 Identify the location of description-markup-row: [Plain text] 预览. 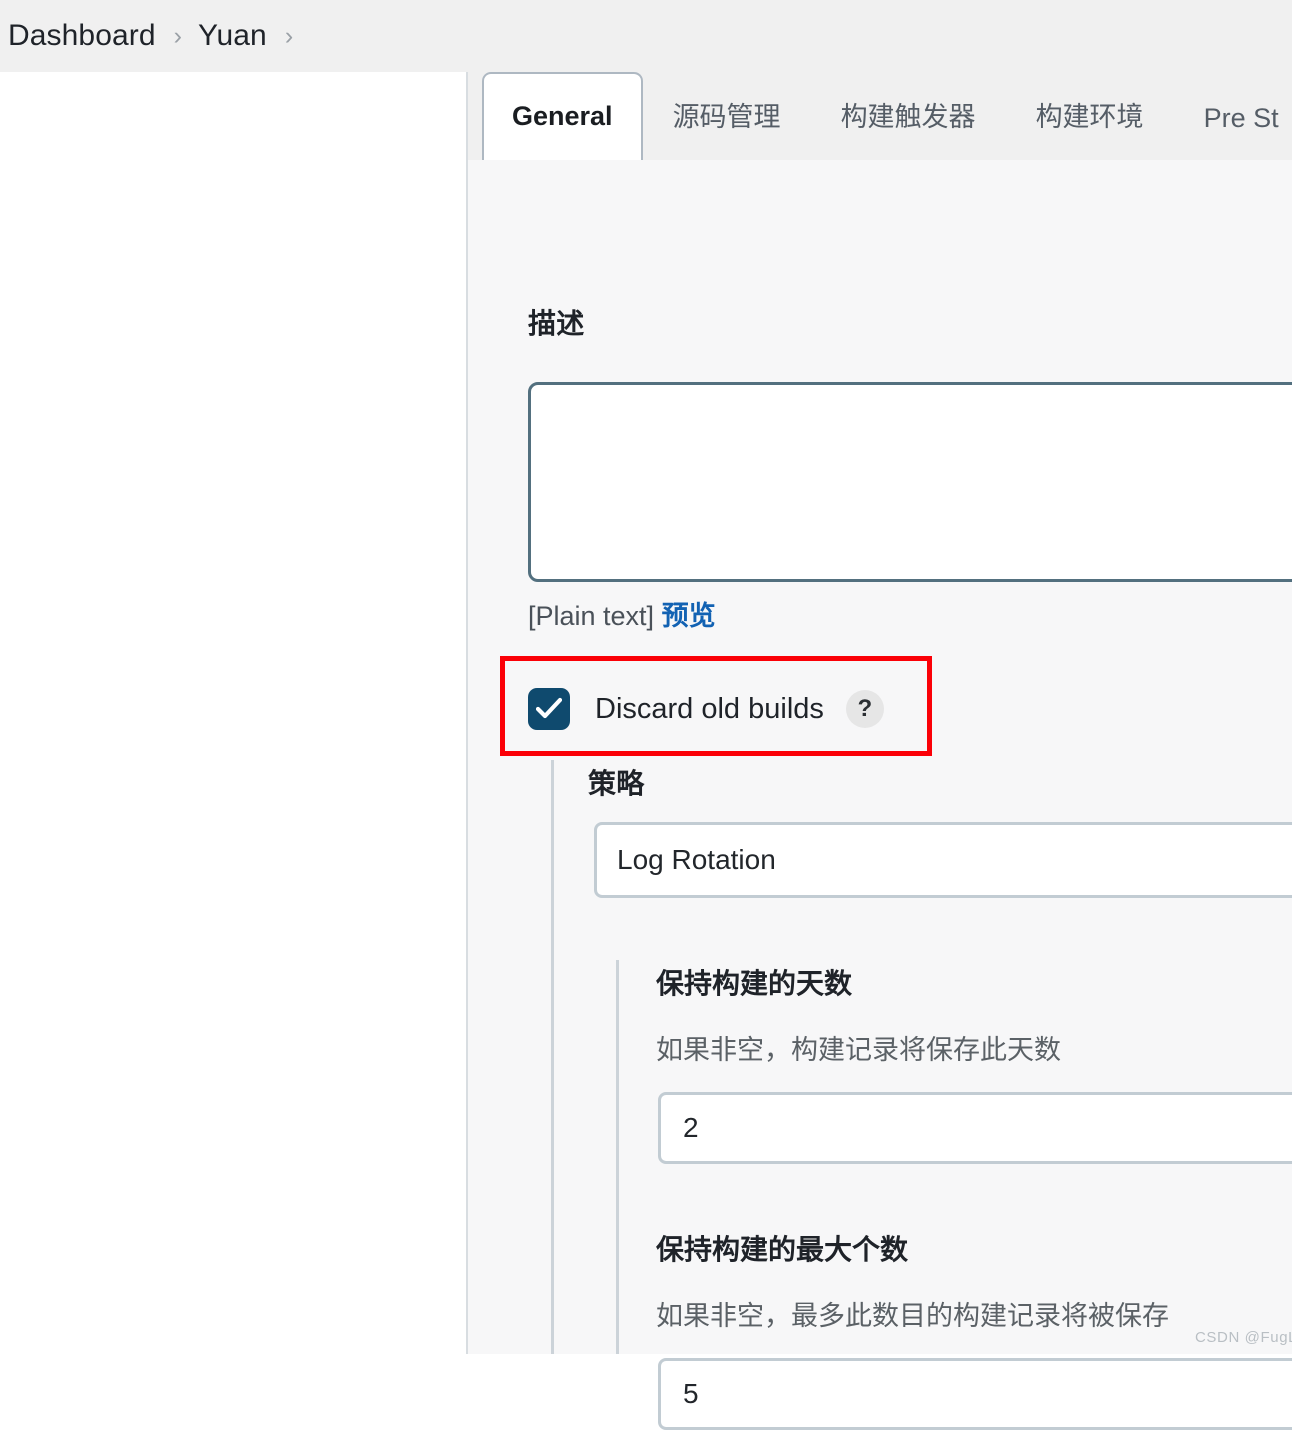
(622, 613).